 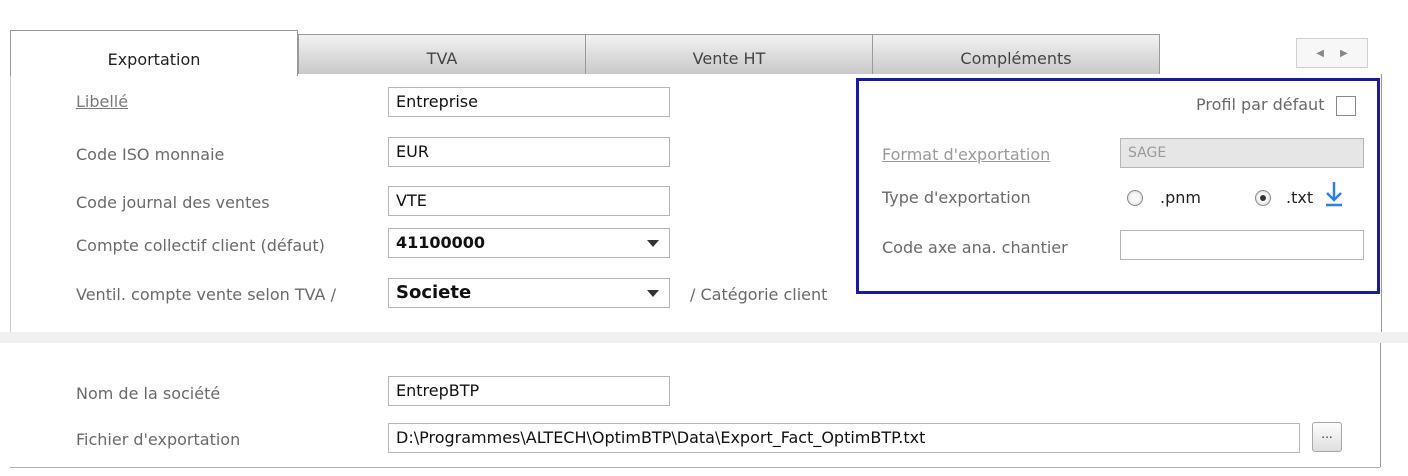 I want to click on panel-separator, so click(x=704, y=337).